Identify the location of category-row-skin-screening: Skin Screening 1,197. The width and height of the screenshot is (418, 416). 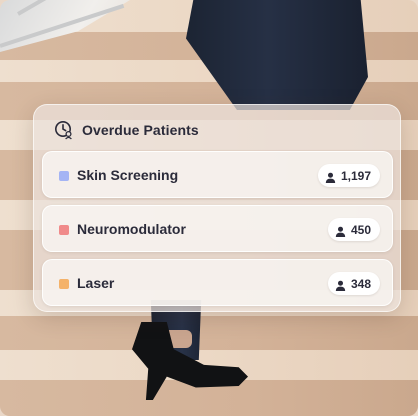
(217, 174).